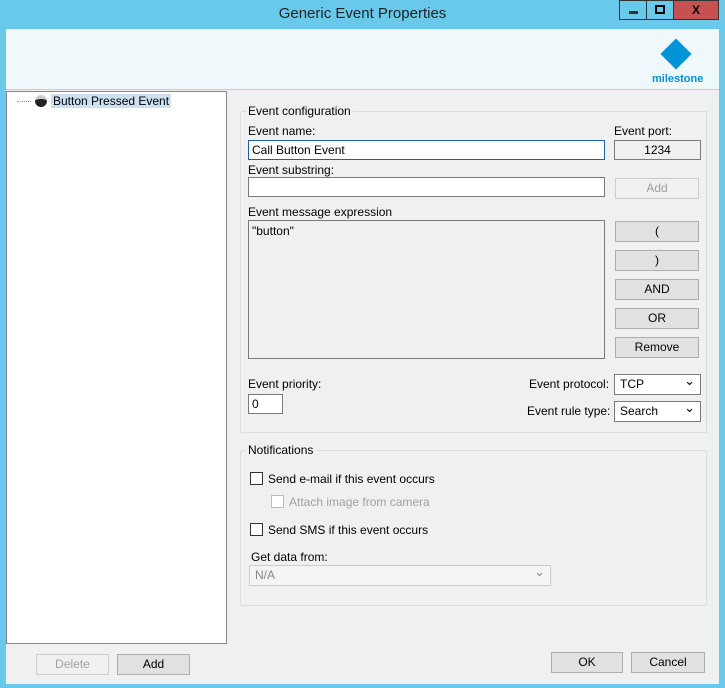 This screenshot has height=688, width=725. What do you see at coordinates (153, 664) in the screenshot?
I see `add-event-button: Add` at bounding box center [153, 664].